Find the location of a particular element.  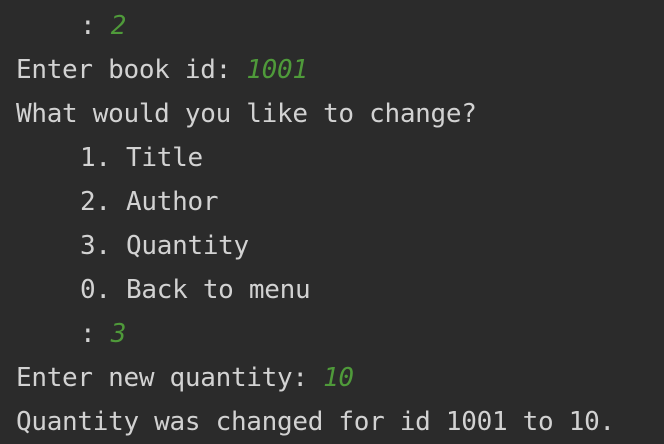

quantity-prompt: Enter new quantity: is located at coordinates (170, 378).